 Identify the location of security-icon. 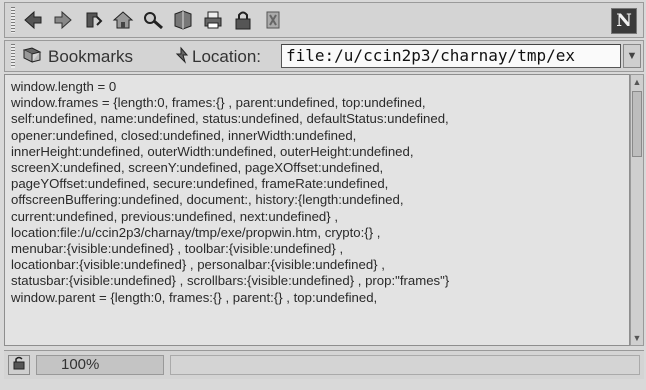
(243, 20).